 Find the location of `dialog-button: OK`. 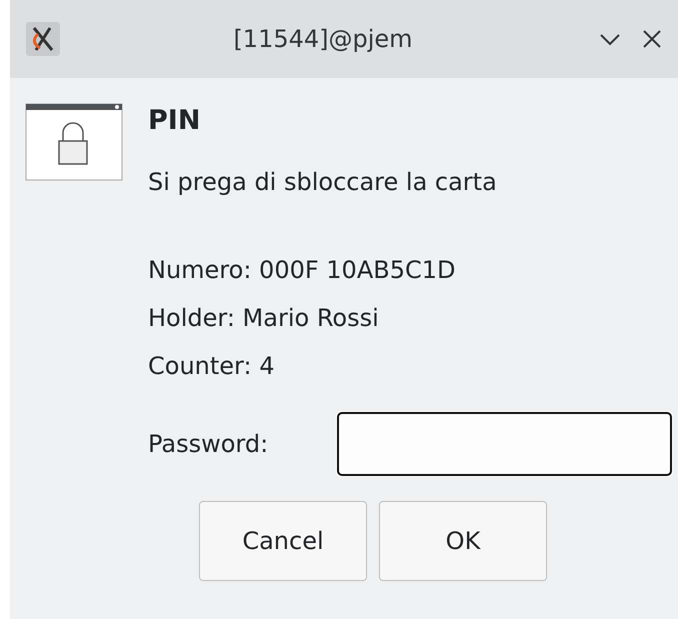

dialog-button: OK is located at coordinates (463, 541).